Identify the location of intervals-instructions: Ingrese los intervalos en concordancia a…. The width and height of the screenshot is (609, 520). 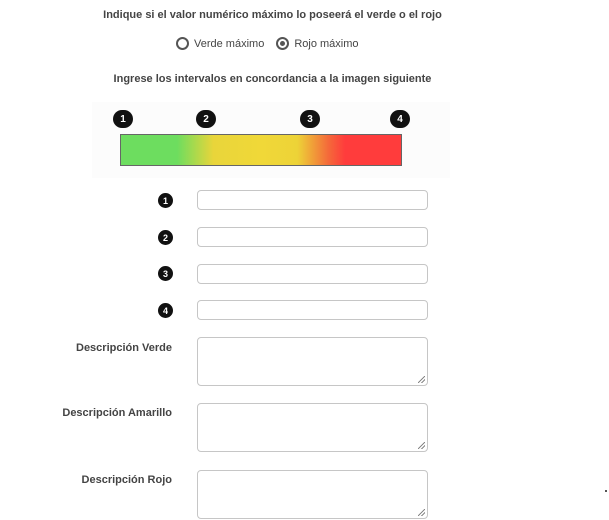
(272, 79).